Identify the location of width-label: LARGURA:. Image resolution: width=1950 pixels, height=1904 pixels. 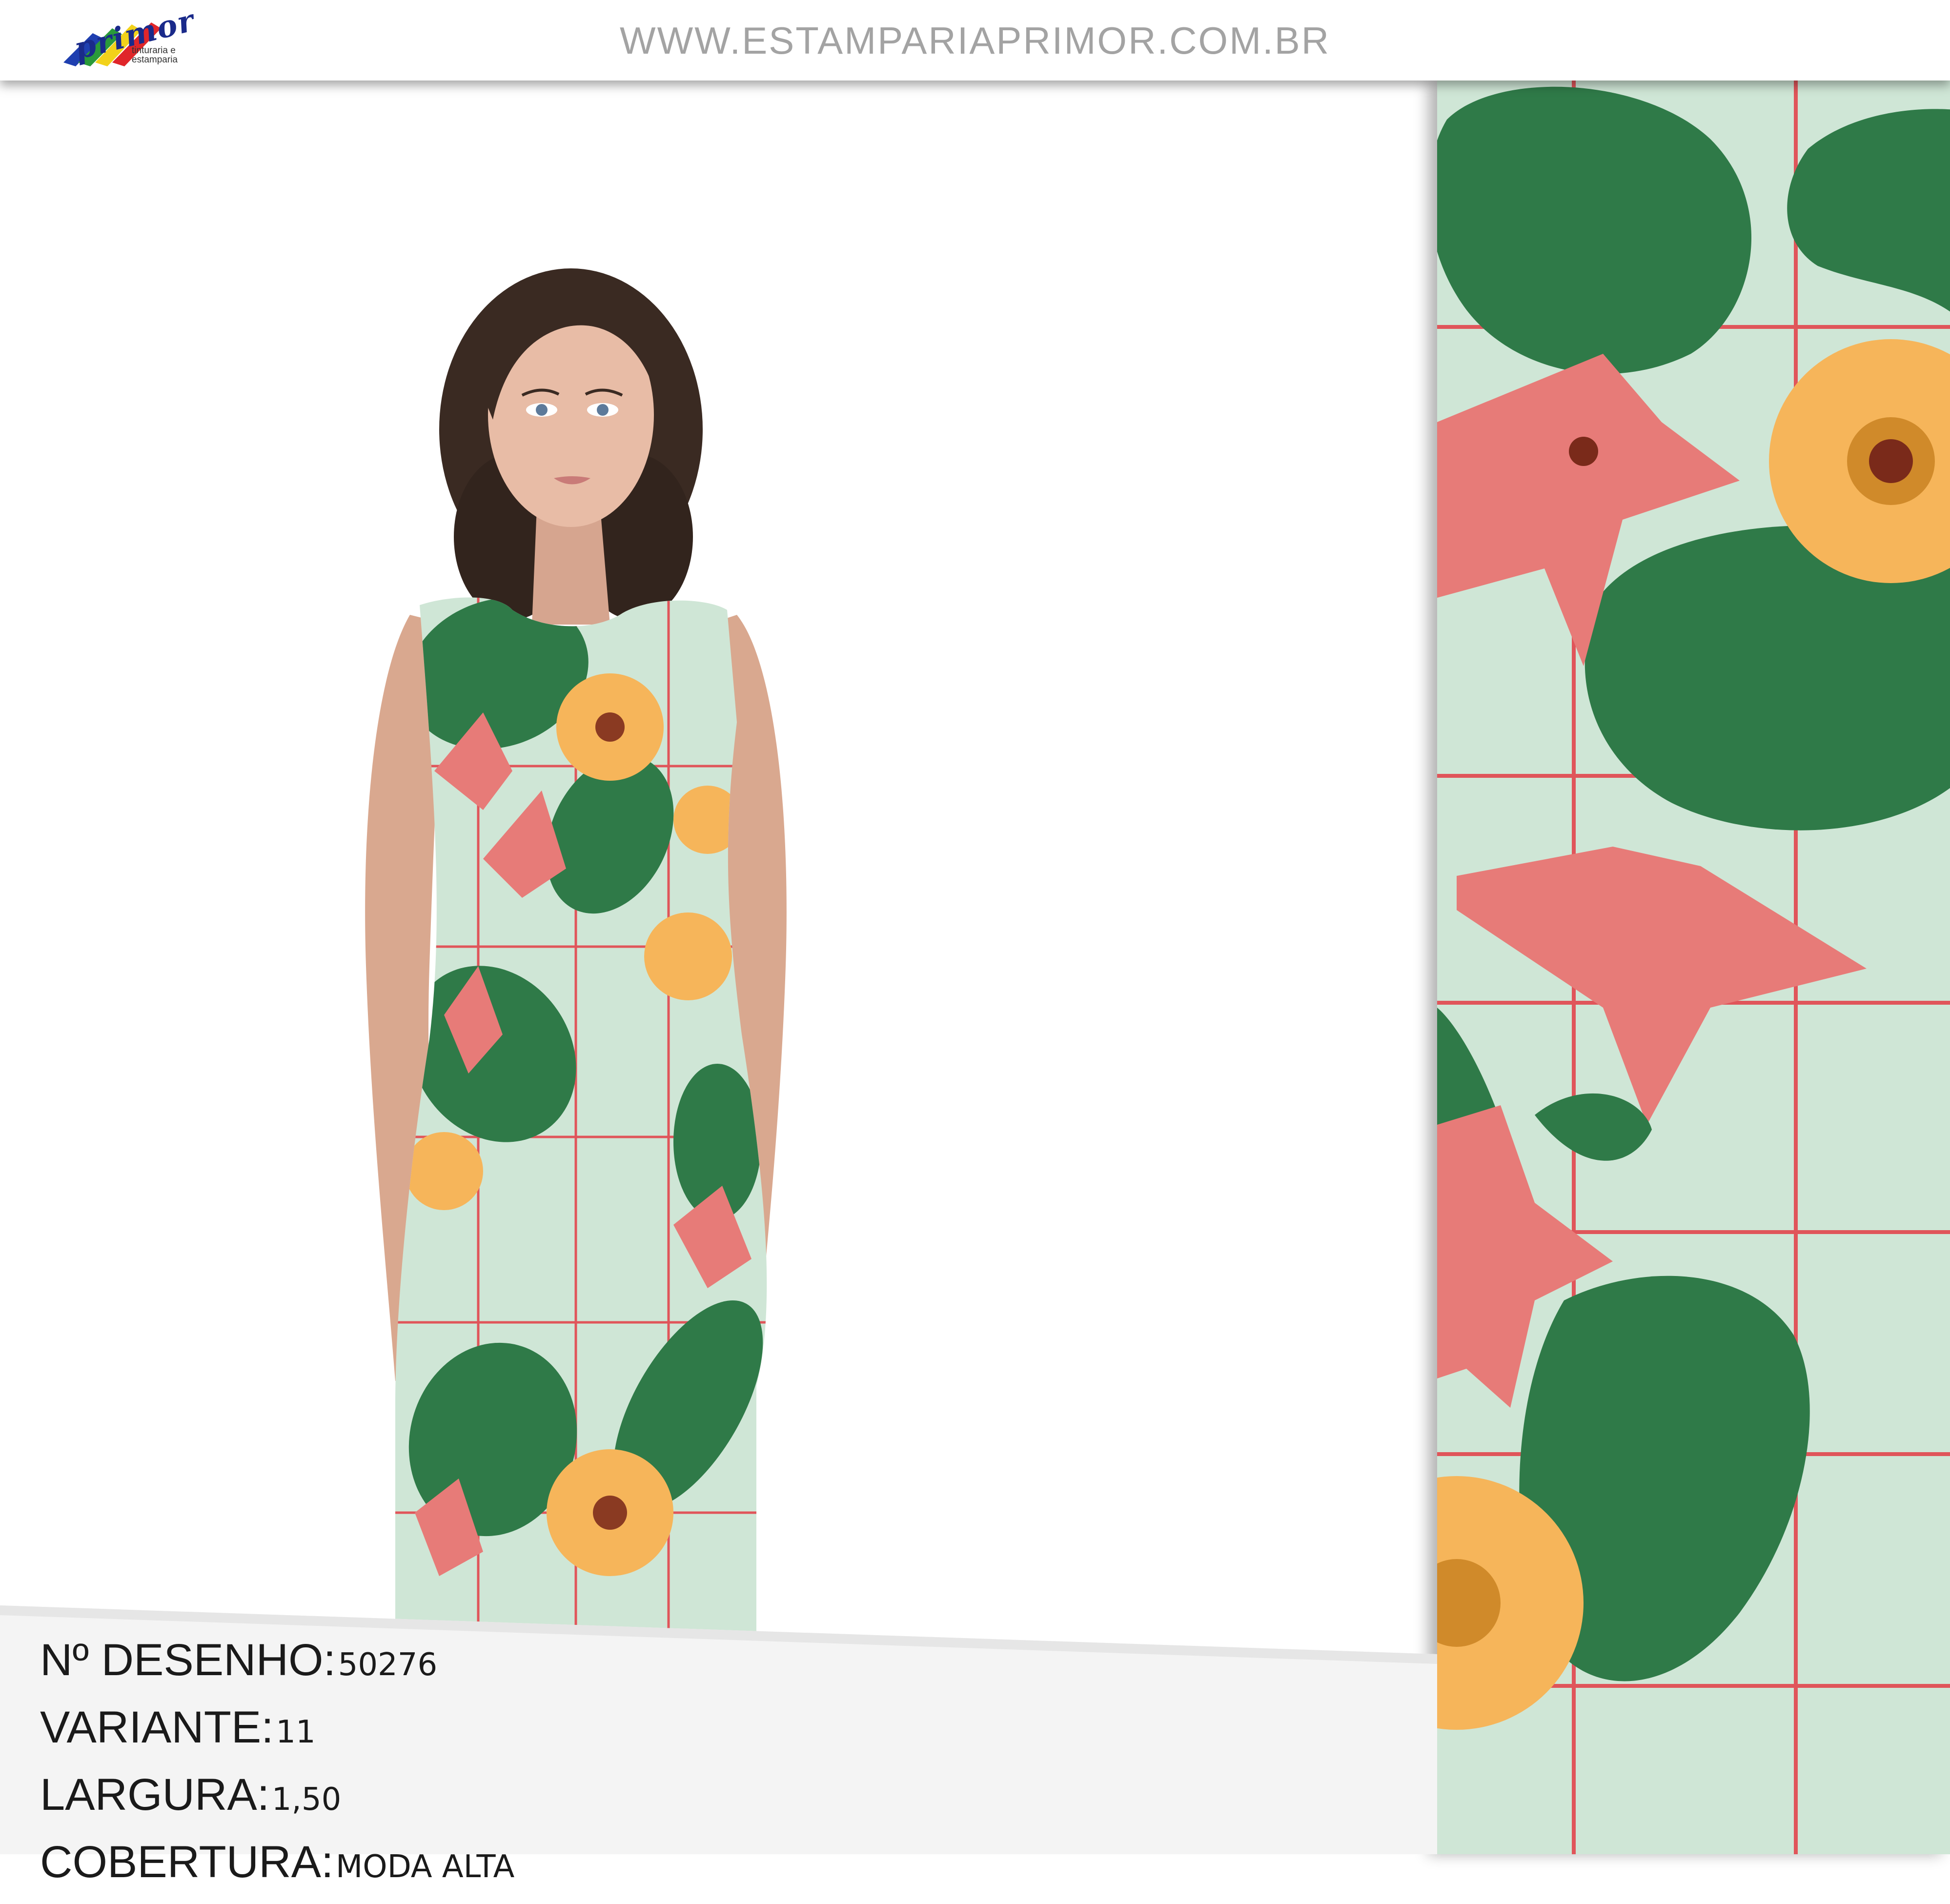
(155, 1795).